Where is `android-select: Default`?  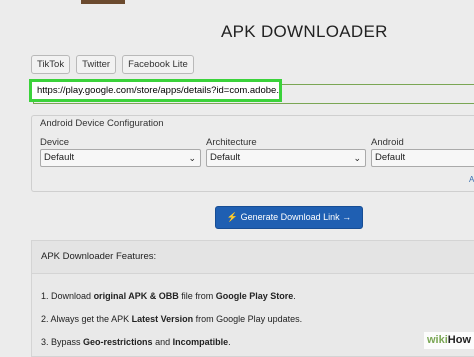
android-select: Default is located at coordinates (422, 158).